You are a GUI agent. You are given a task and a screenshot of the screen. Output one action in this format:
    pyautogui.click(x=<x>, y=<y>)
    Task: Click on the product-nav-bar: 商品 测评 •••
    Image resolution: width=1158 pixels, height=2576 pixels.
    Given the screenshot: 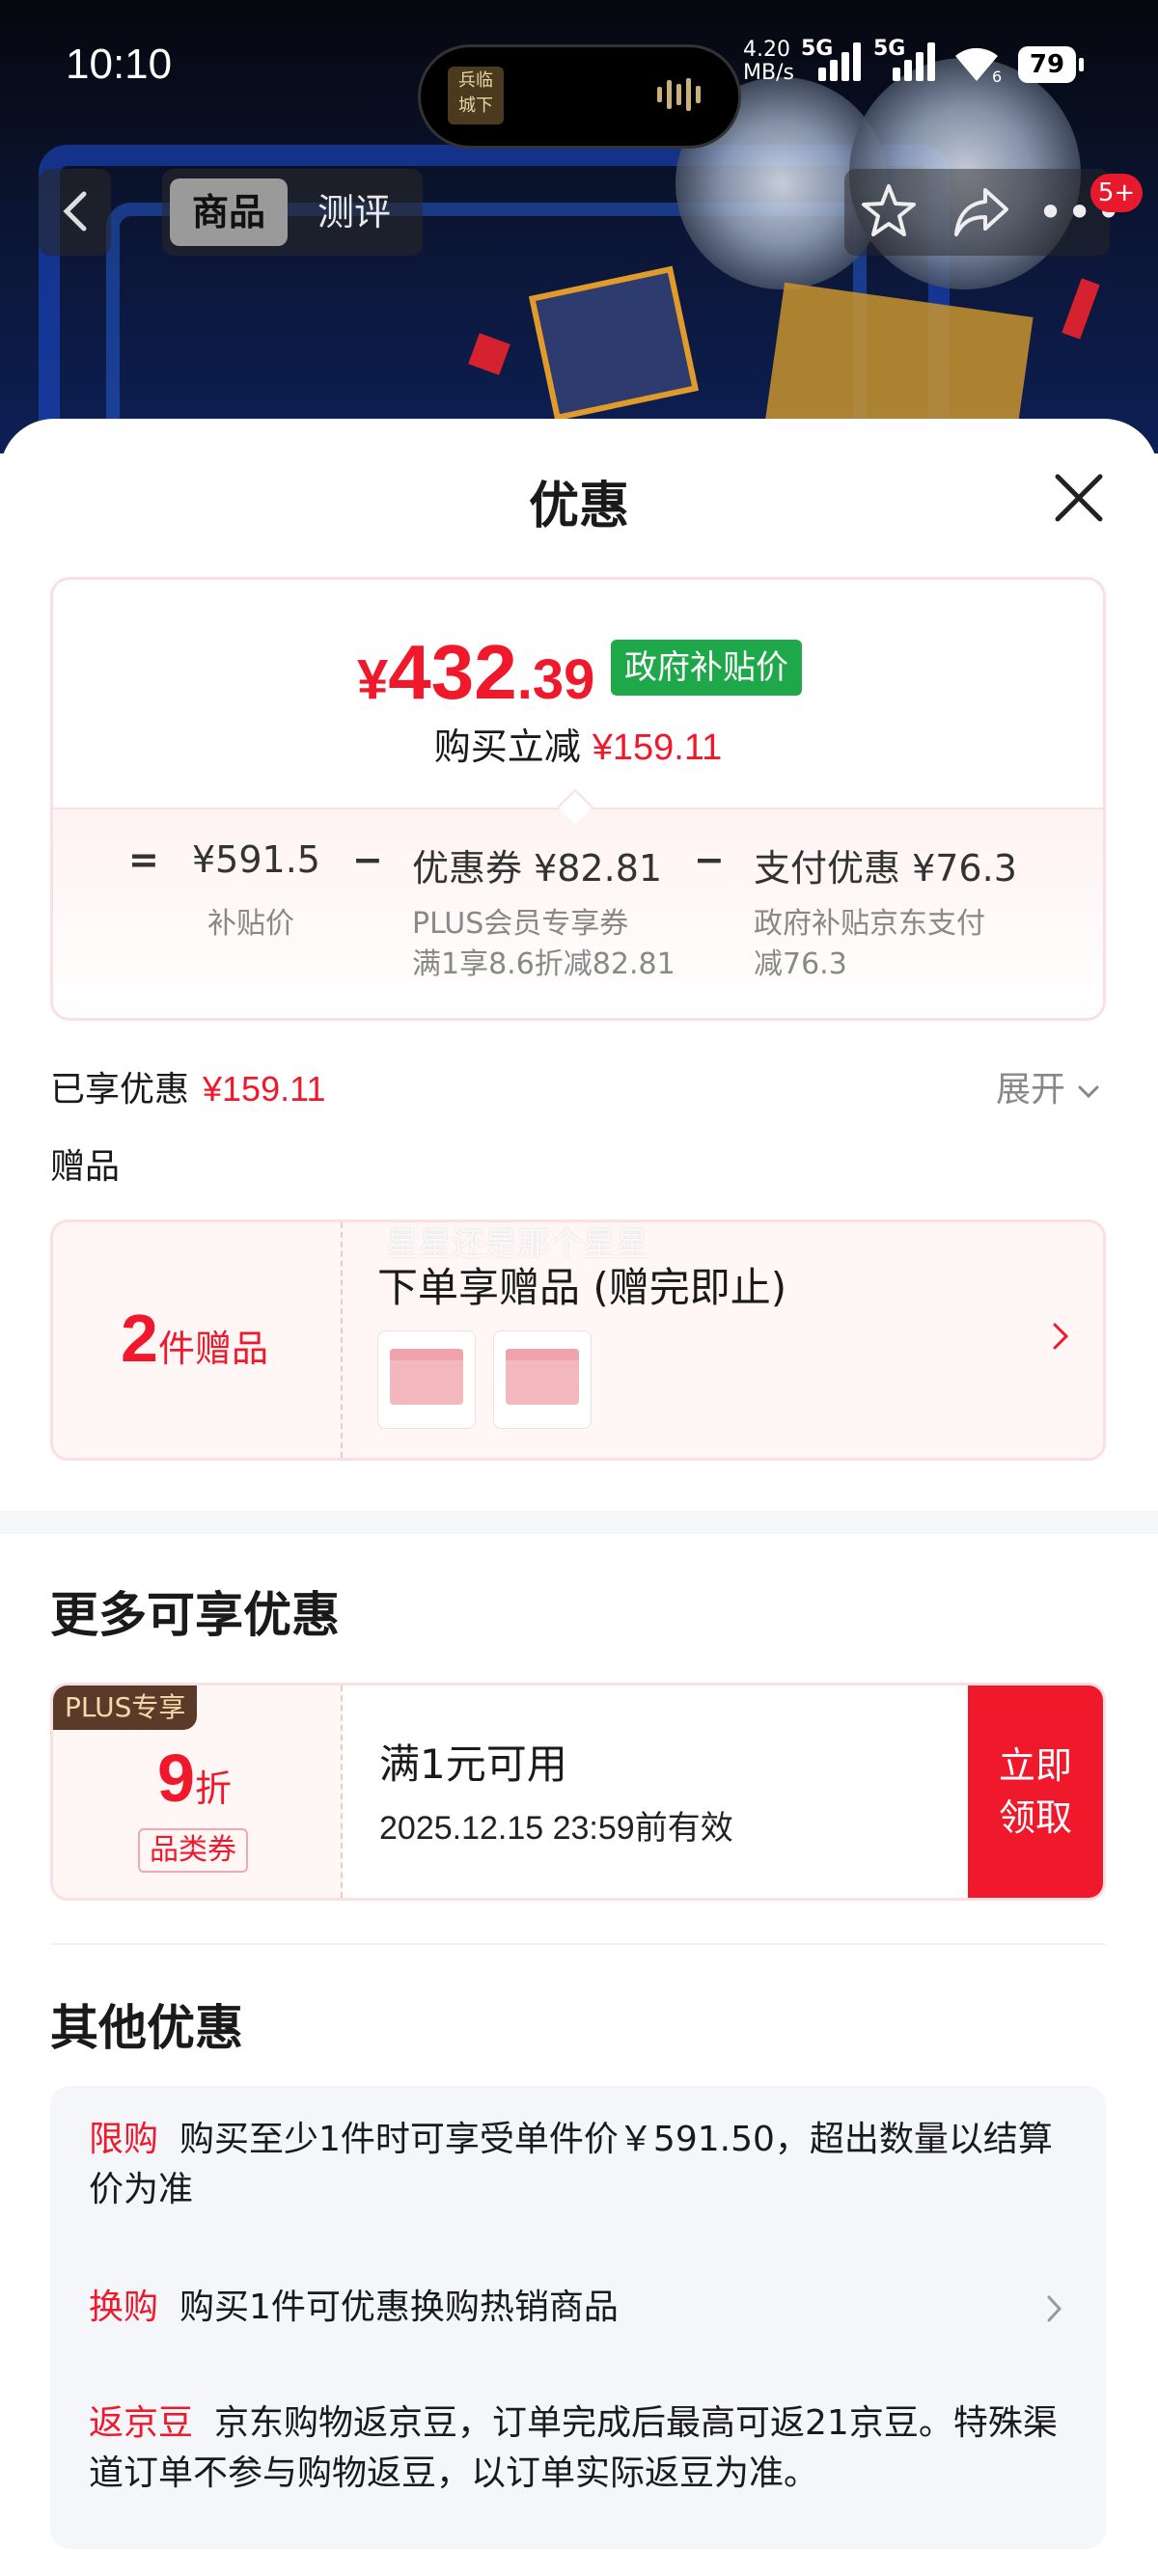 What is the action you would take?
    pyautogui.click(x=579, y=215)
    